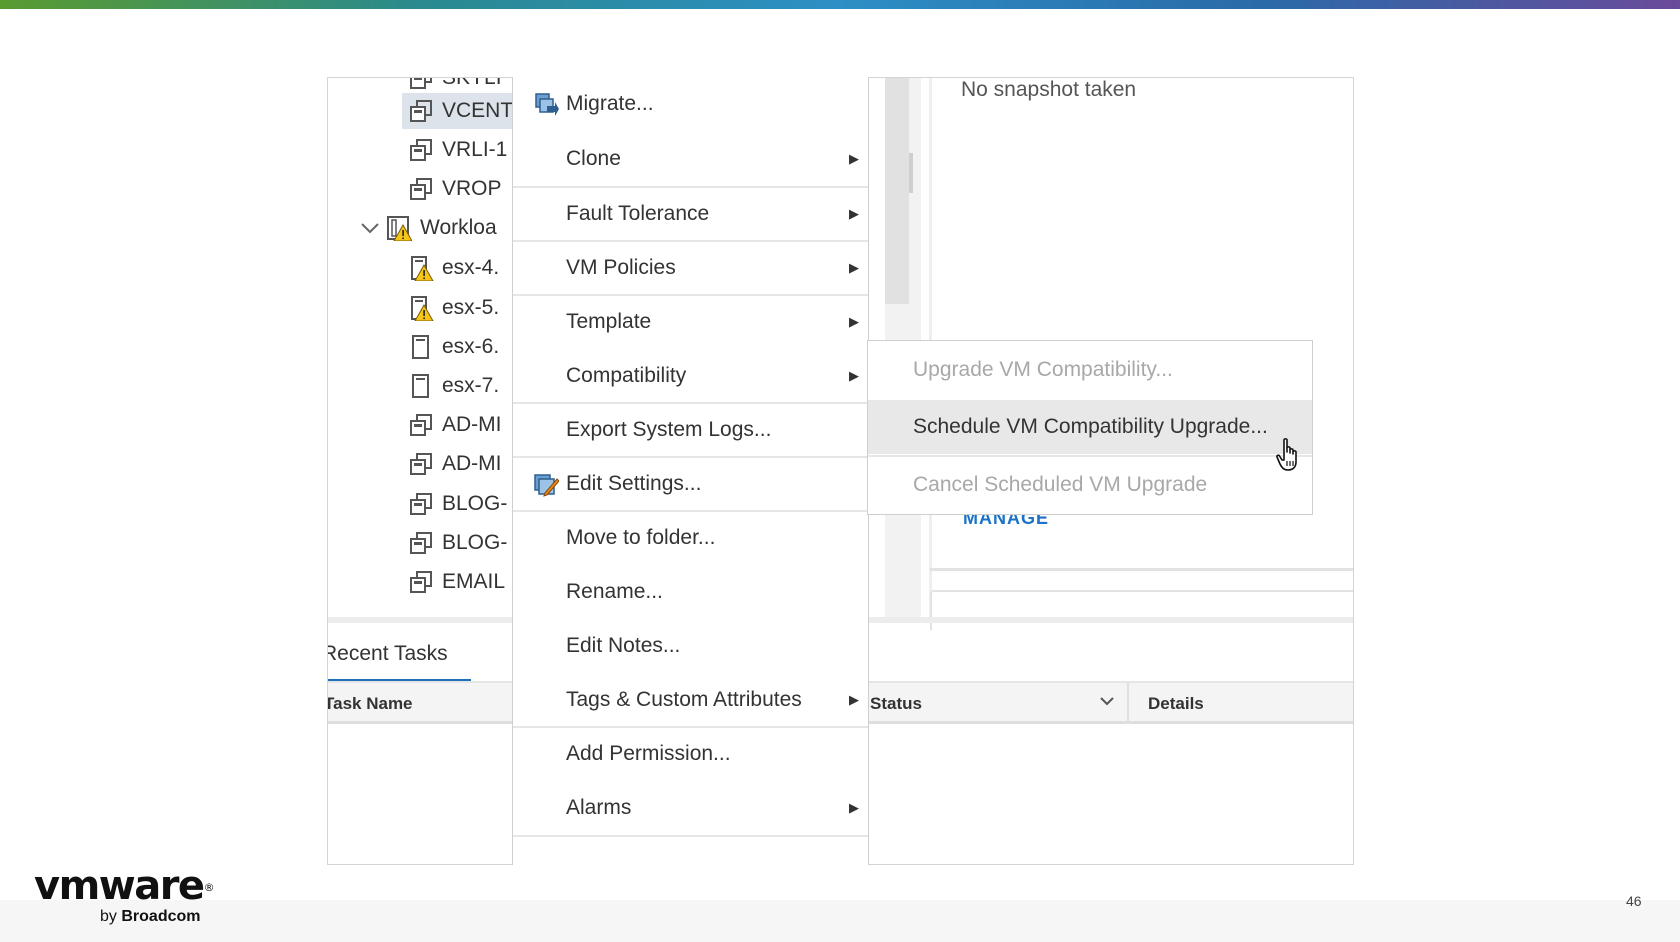  I want to click on tree-item-label: VCENT, so click(478, 110).